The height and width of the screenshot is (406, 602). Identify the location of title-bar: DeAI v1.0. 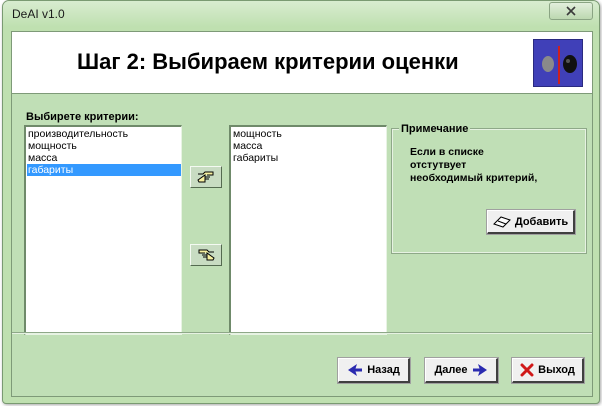
(301, 14).